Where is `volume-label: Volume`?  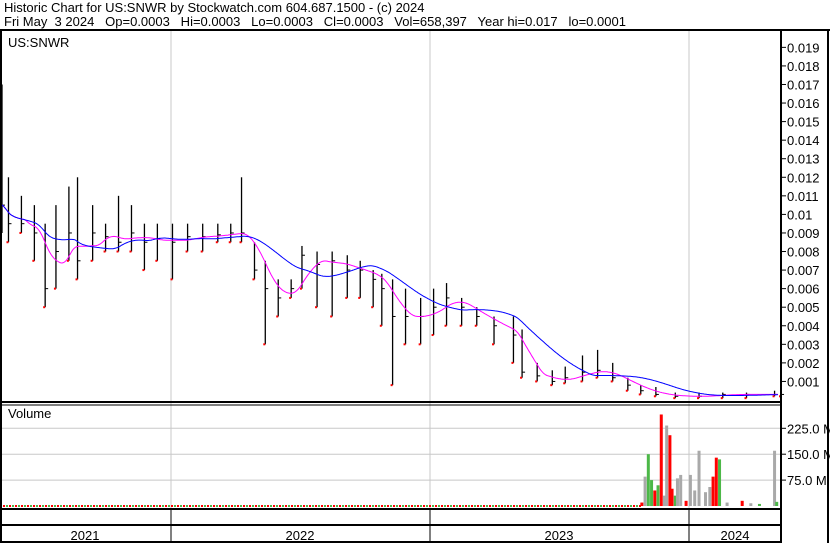 volume-label: Volume is located at coordinates (29, 413).